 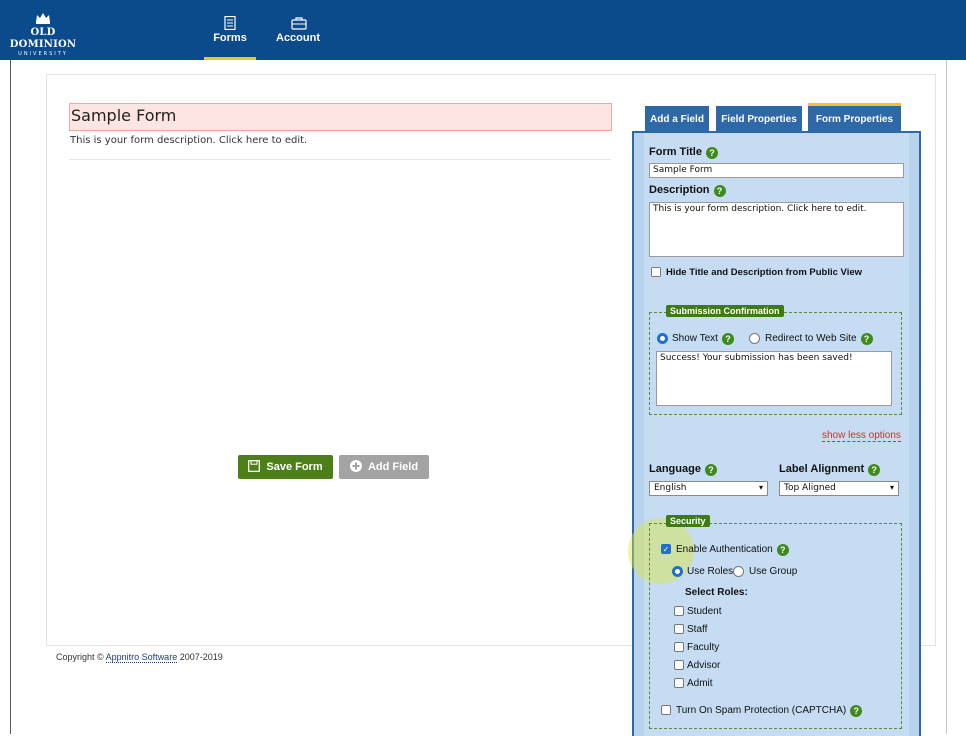 What do you see at coordinates (43, 54) in the screenshot?
I see `logo-text-bottom: UNIVERSITY` at bounding box center [43, 54].